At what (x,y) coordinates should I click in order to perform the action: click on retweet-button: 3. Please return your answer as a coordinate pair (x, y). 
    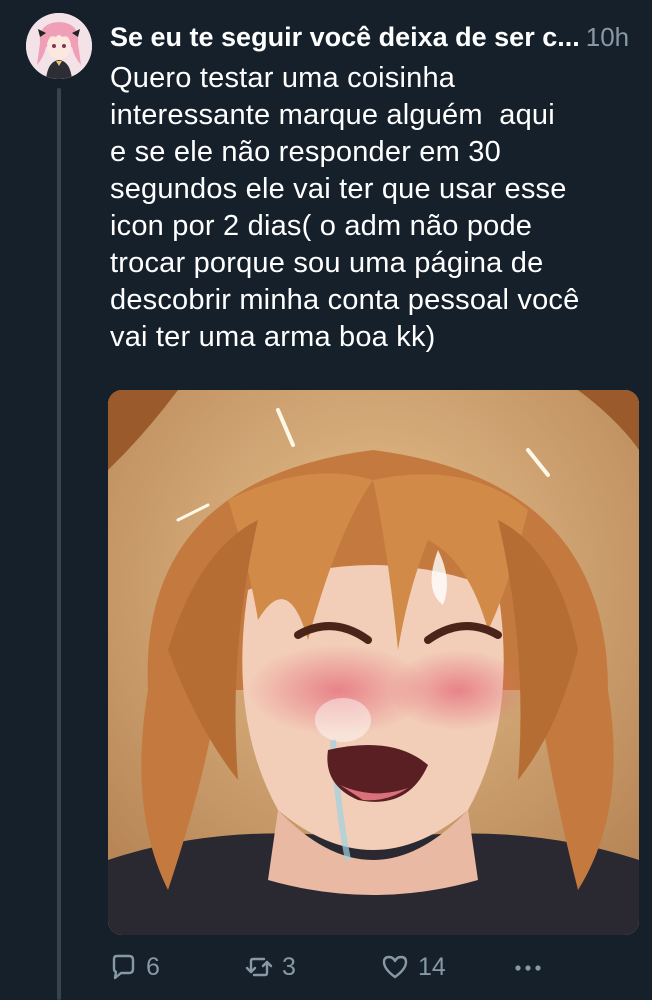
    Looking at the image, I should click on (270, 967).